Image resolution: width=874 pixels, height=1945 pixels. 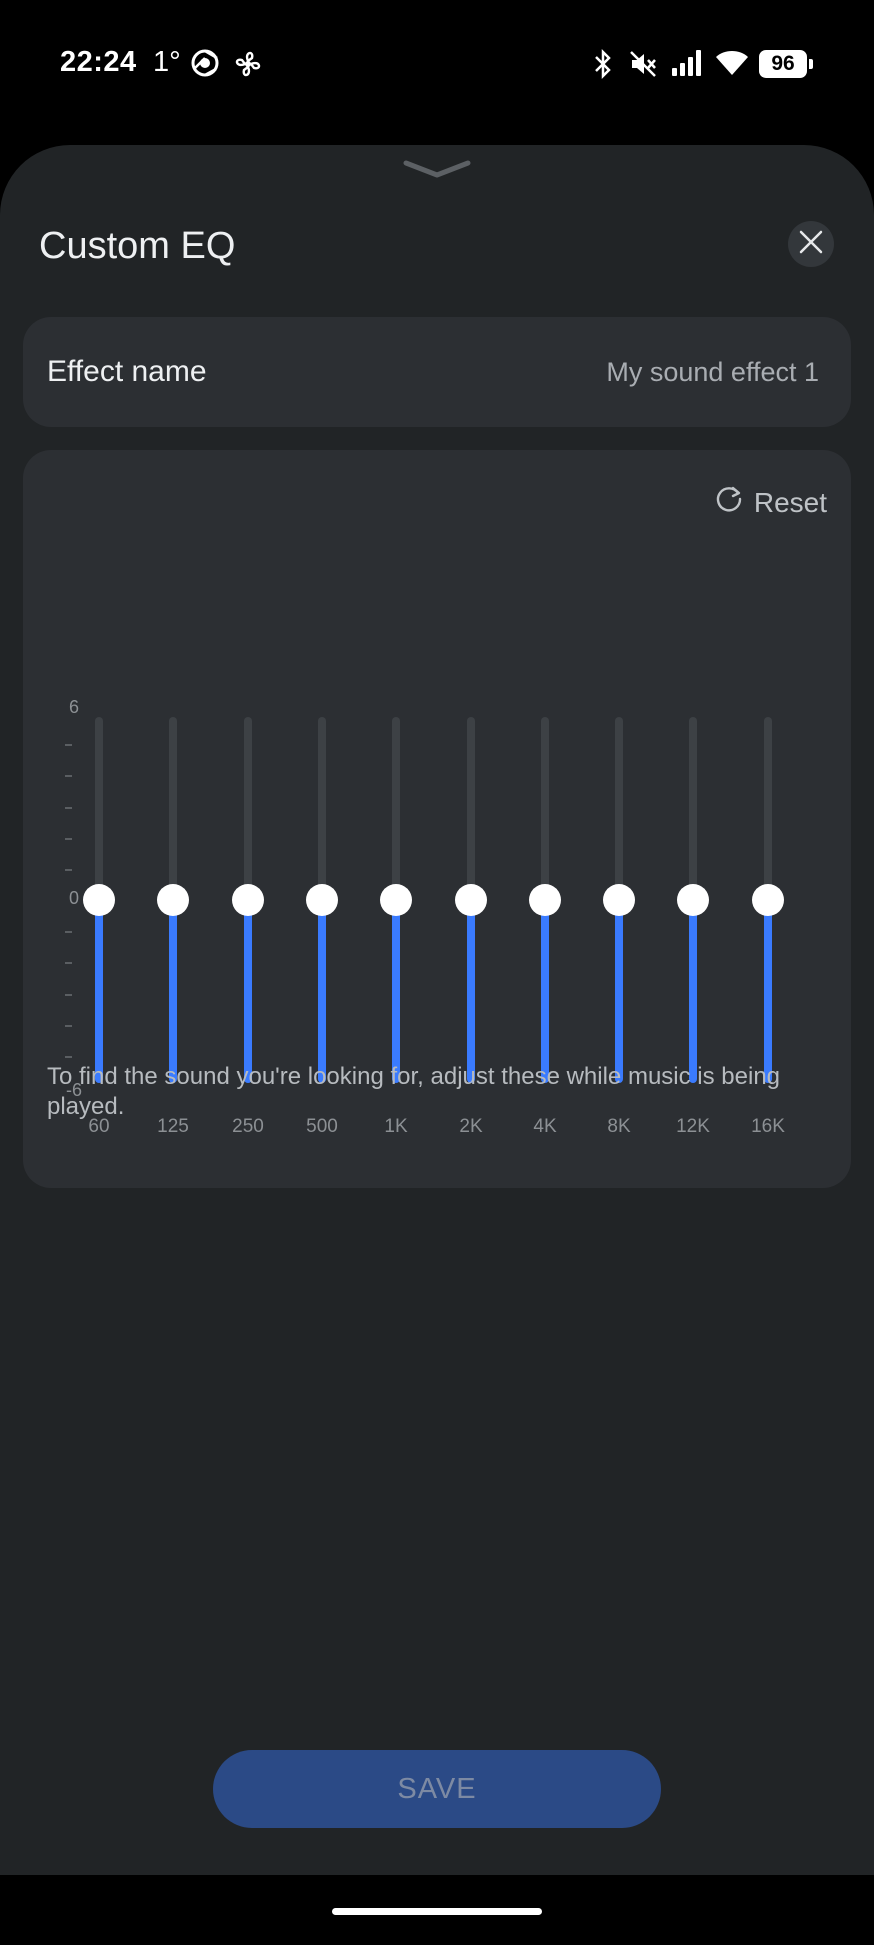 I want to click on effect-name-row: Effect name My sound effect 1, so click(x=437, y=372).